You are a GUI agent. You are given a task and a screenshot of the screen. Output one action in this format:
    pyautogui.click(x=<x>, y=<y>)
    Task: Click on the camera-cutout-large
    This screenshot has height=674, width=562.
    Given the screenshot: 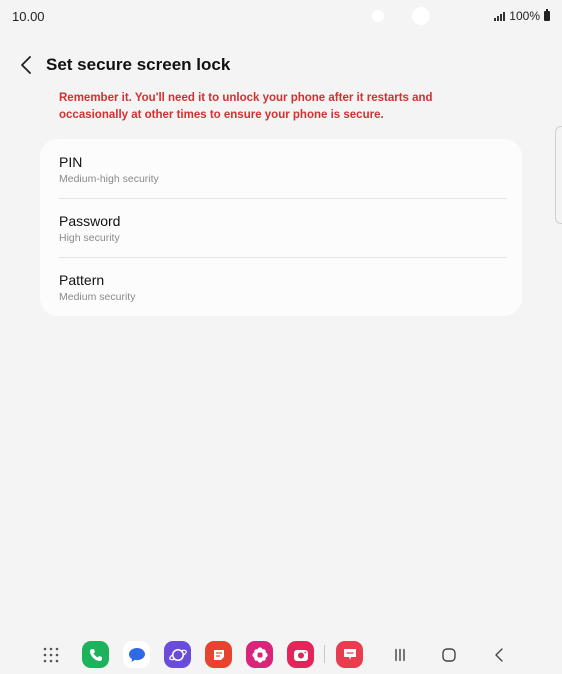 What is the action you would take?
    pyautogui.click(x=421, y=16)
    